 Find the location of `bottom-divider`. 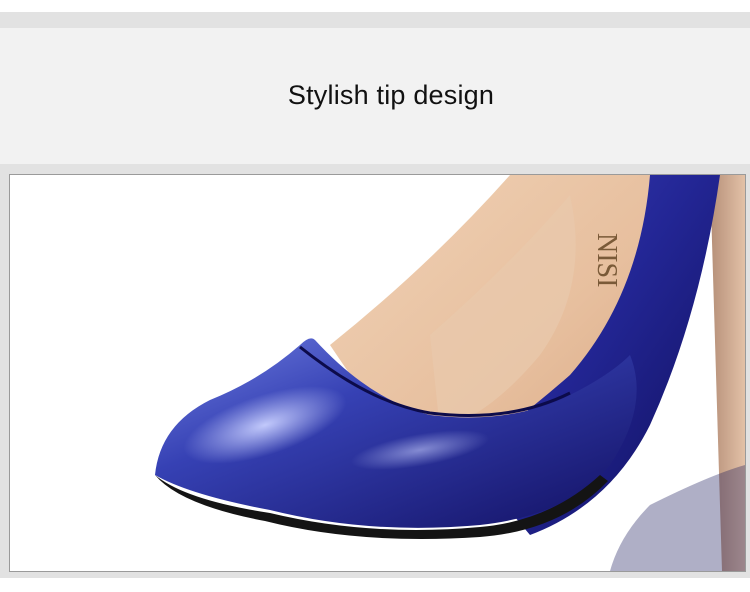

bottom-divider is located at coordinates (375, 585).